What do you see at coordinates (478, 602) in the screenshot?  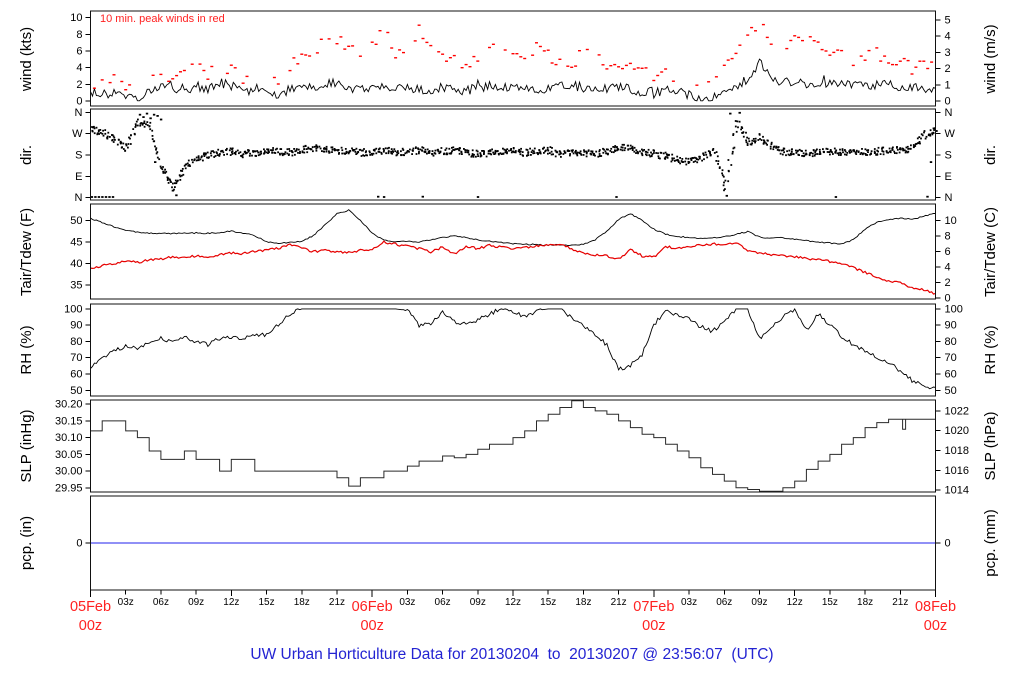 I see `x-tick-label: 09z` at bounding box center [478, 602].